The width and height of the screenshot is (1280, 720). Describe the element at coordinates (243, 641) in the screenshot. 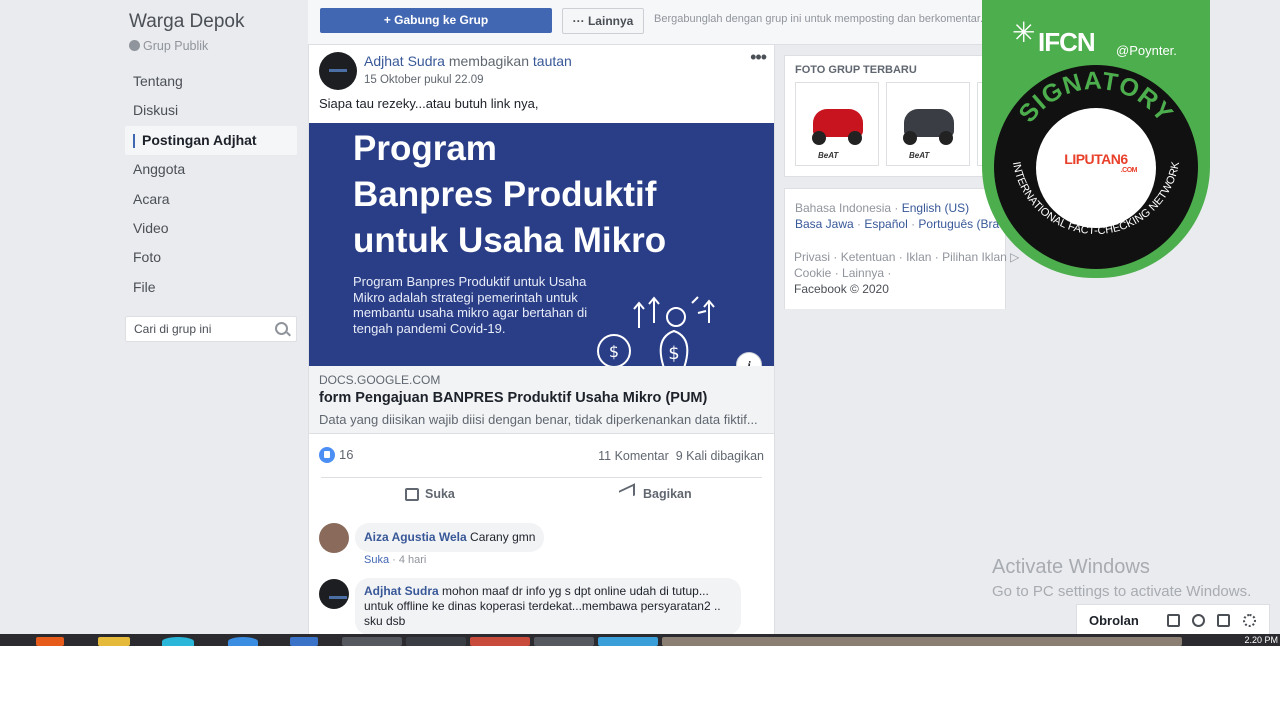

I see `taskbar-browser-icon` at that location.